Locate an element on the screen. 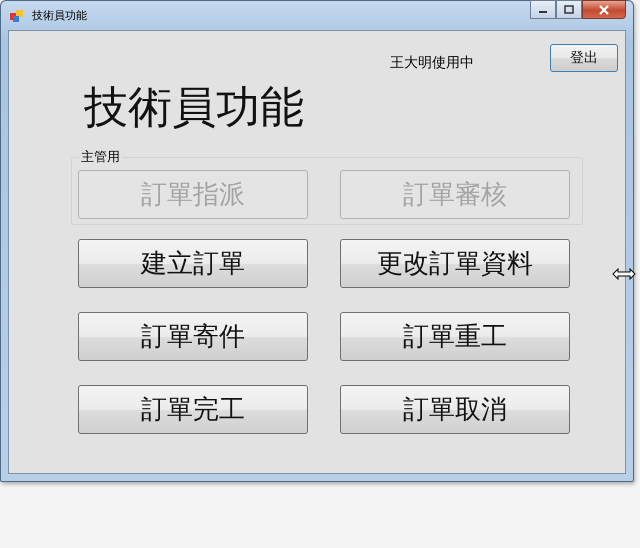 This screenshot has width=640, height=548. function-button: 更改訂單資料 is located at coordinates (455, 263).